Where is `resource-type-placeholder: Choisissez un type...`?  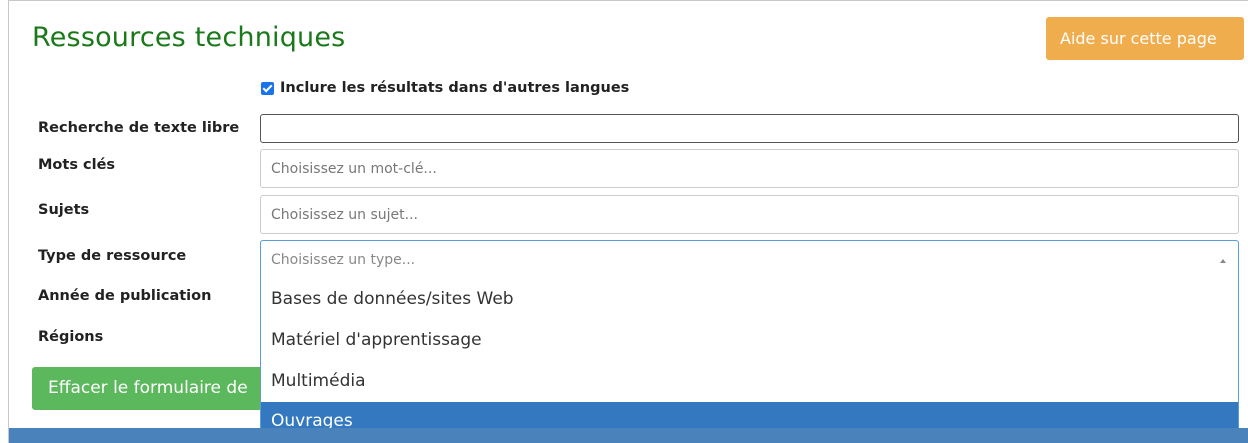
resource-type-placeholder: Choisissez un type... is located at coordinates (343, 260).